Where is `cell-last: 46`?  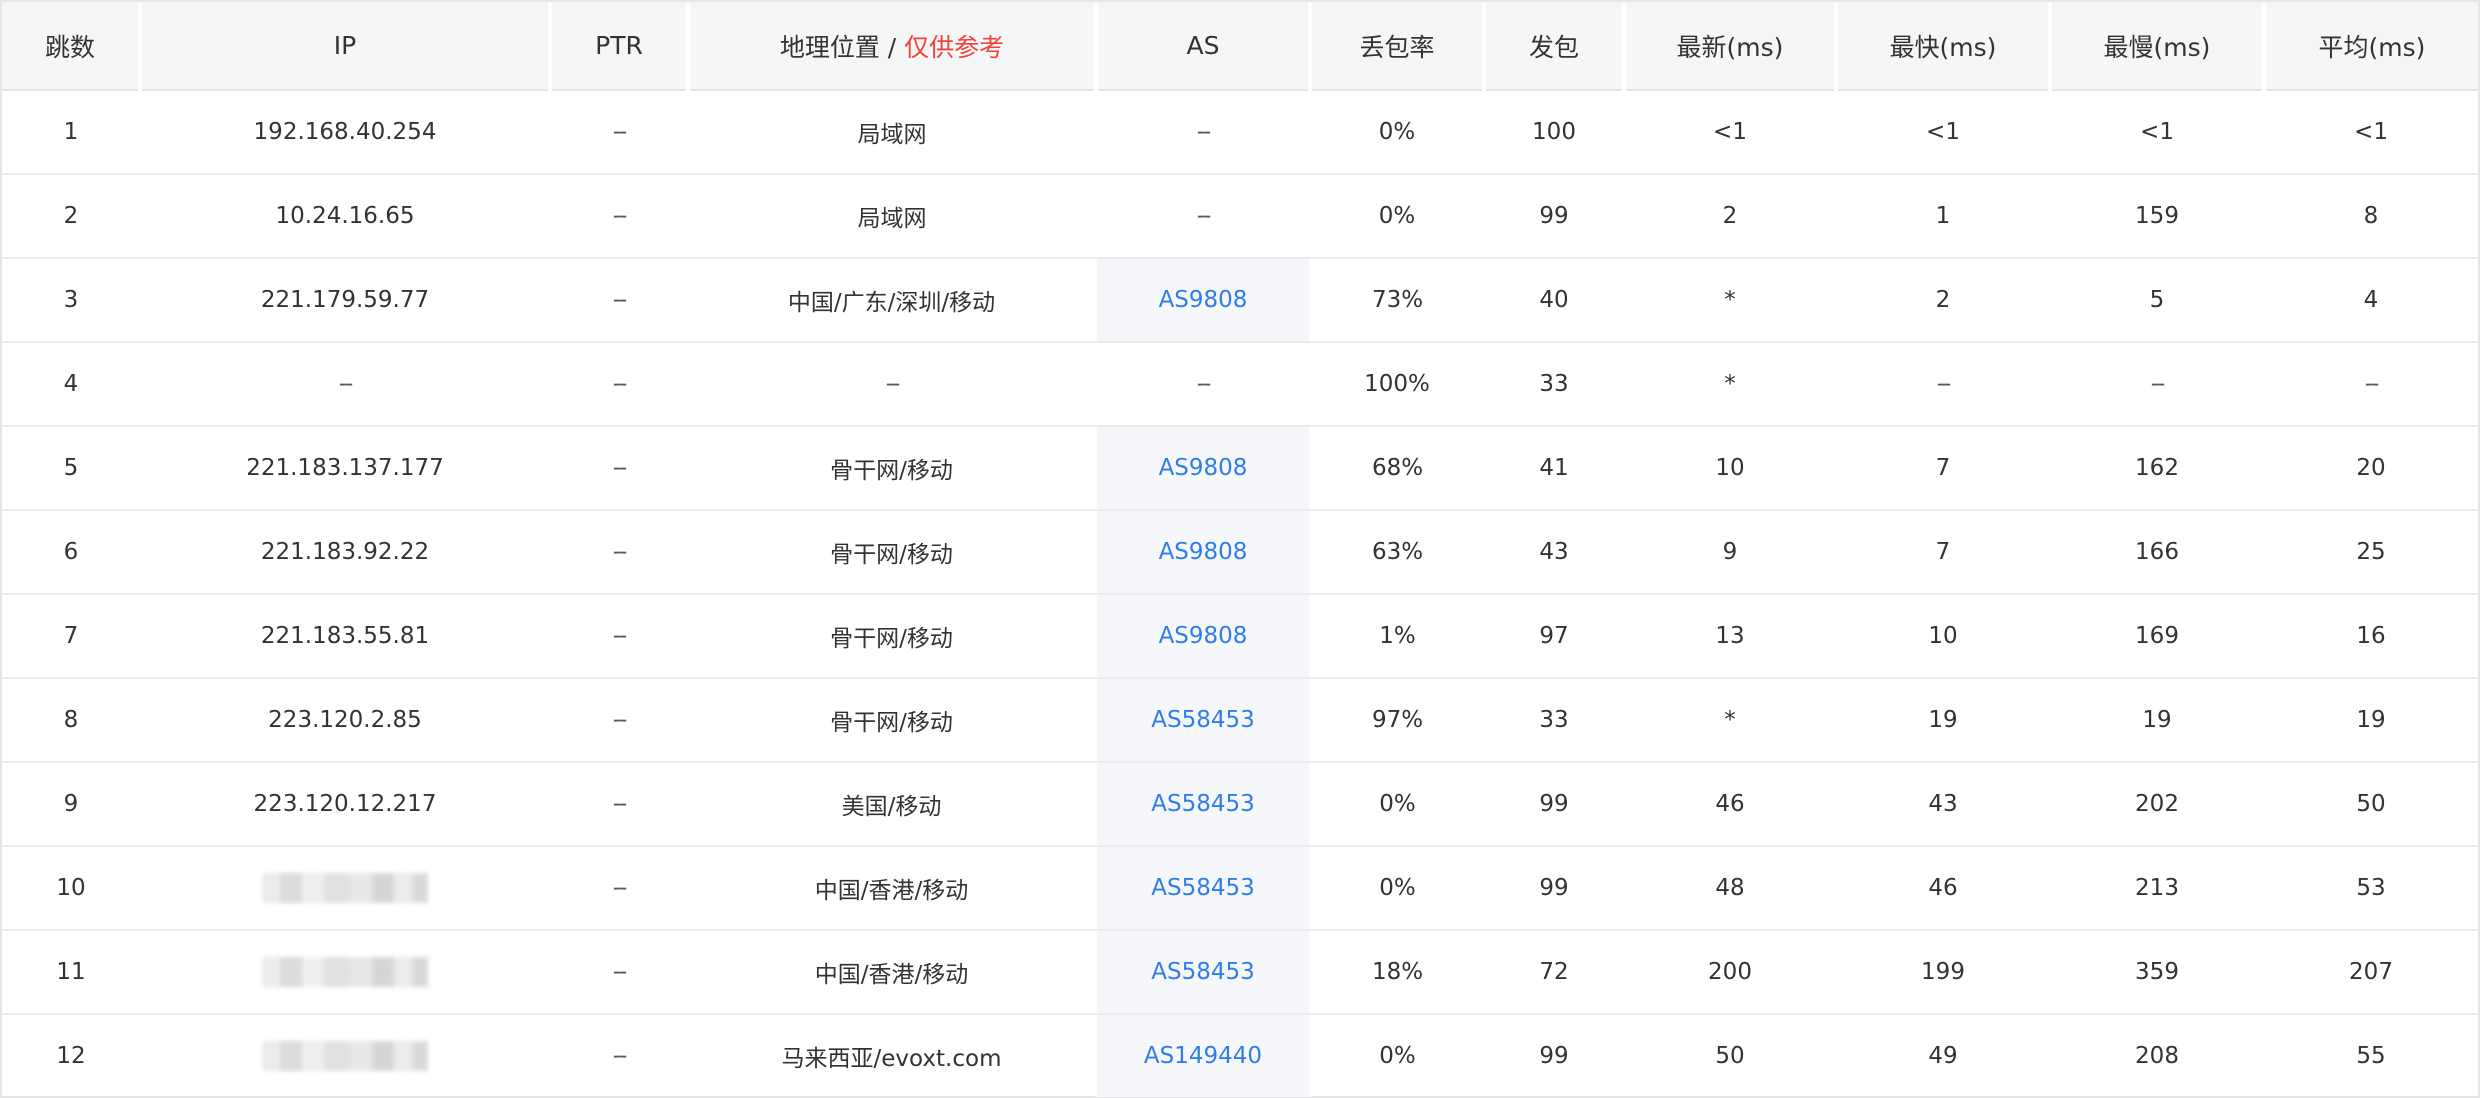
cell-last: 46 is located at coordinates (1730, 804).